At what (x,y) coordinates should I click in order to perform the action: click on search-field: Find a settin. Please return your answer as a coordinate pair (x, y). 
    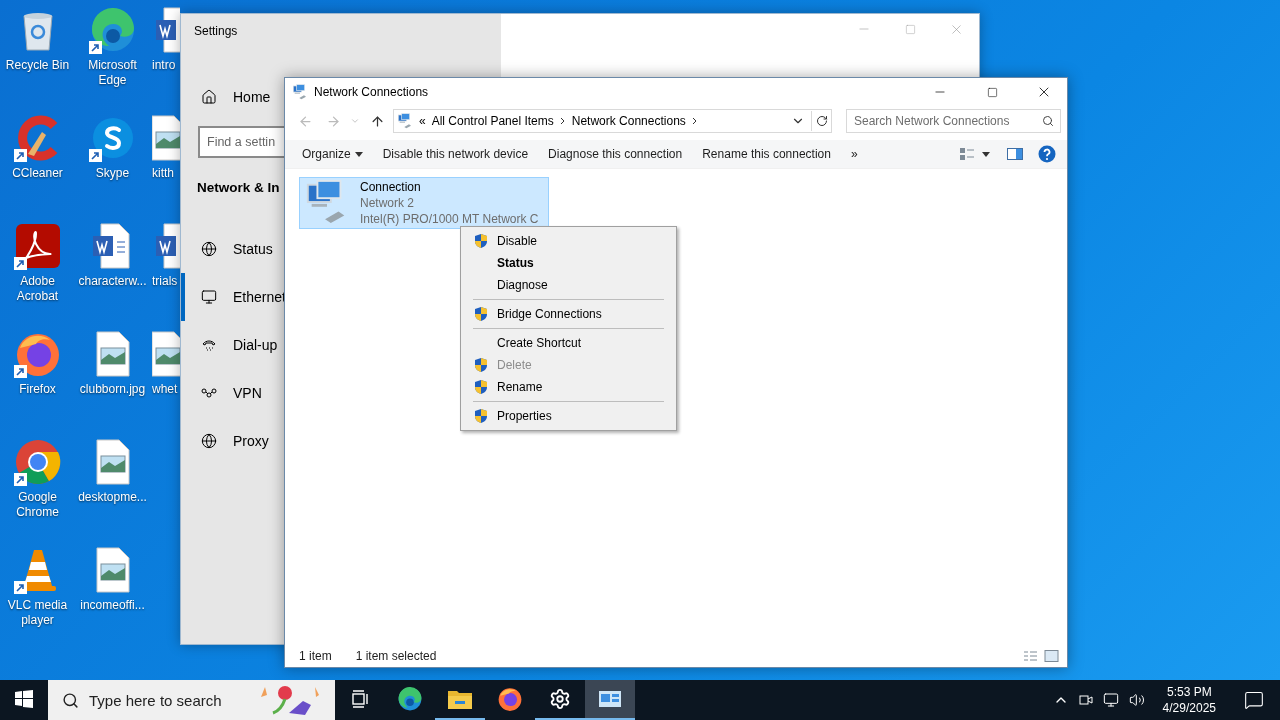
    Looking at the image, I should click on (241, 142).